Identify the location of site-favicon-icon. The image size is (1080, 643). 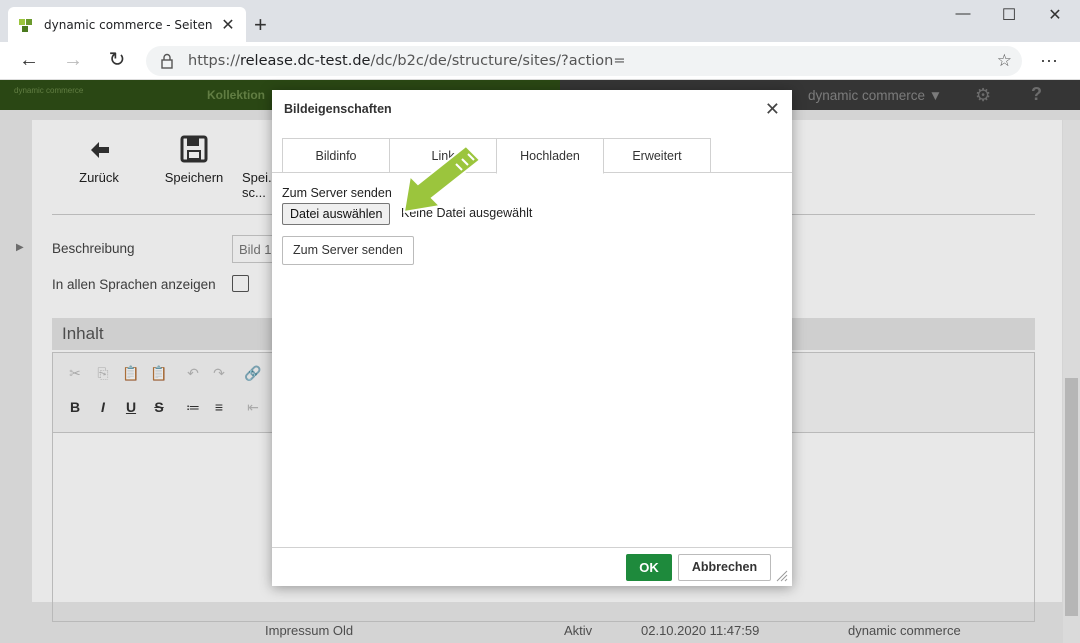
(25, 25).